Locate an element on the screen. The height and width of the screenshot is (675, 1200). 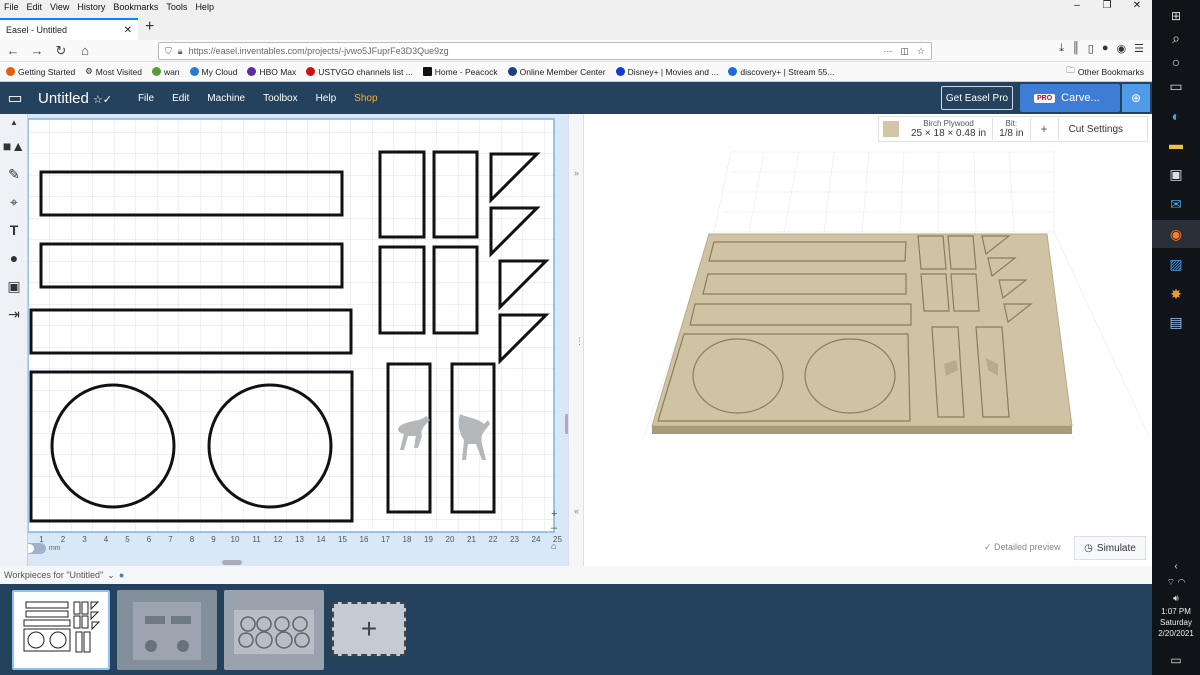
menu-edit: Edit is located at coordinates (35, 7).